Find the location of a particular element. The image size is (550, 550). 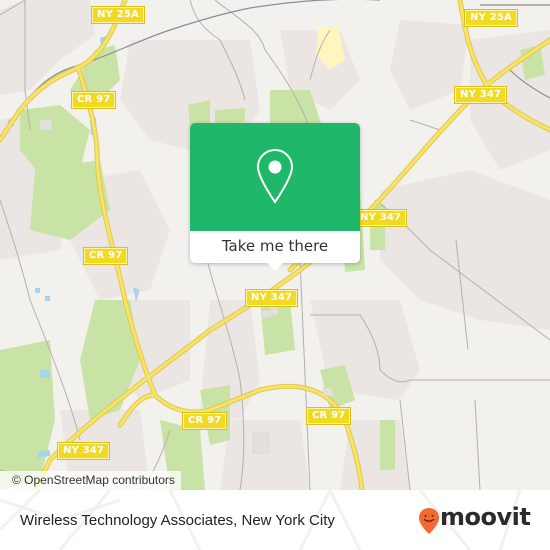

popup-pointer is located at coordinates (275, 266).